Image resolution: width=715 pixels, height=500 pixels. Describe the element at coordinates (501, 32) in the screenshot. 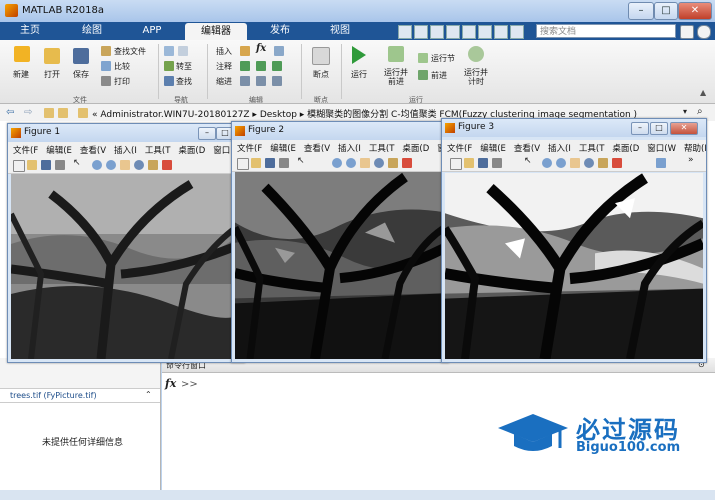

I see `quick-switch-icon` at that location.